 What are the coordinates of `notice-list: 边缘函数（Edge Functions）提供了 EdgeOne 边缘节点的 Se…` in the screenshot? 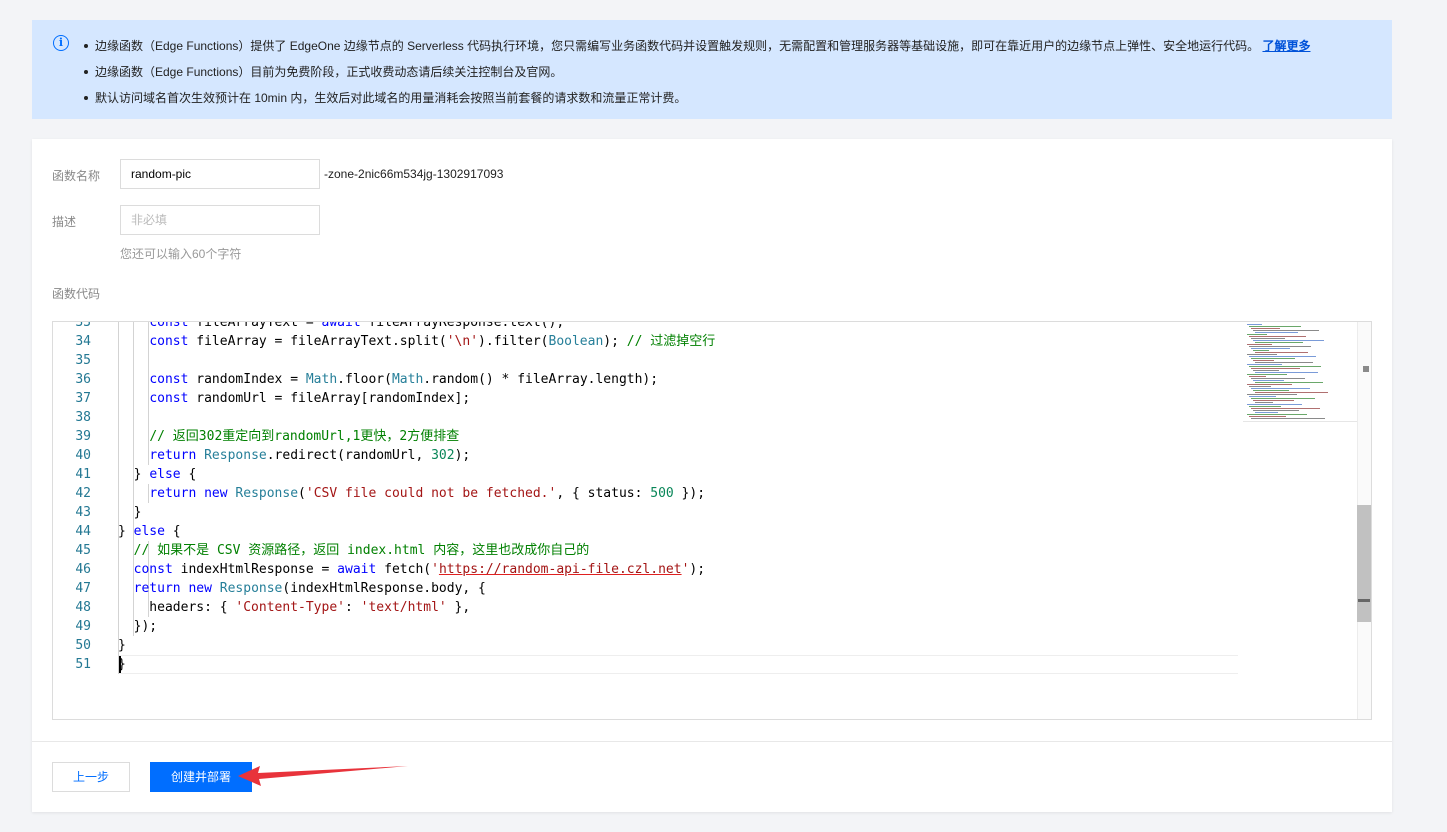 It's located at (697, 72).